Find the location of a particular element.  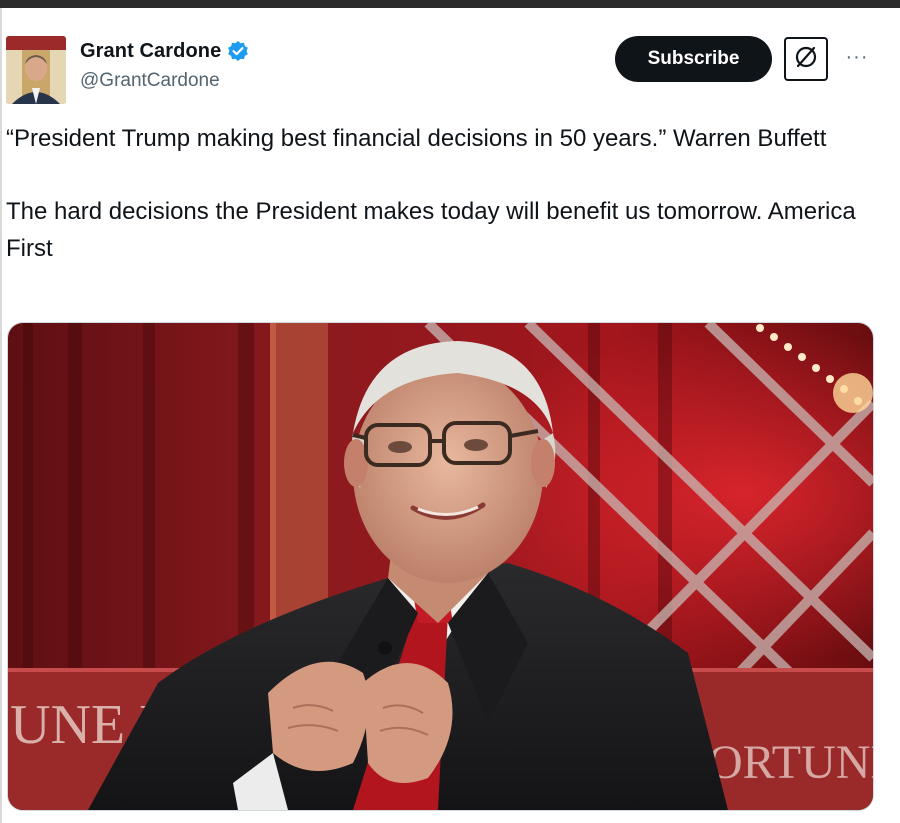

grok-button is located at coordinates (806, 59).